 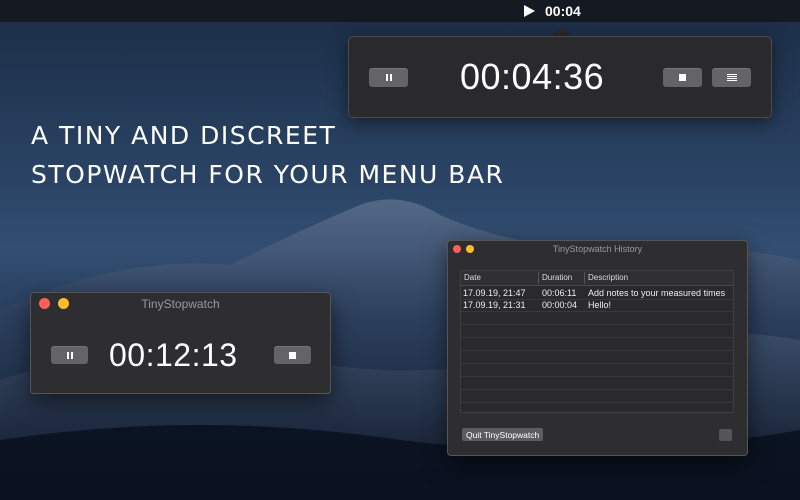 I want to click on window-time: 00:12:13, so click(x=173, y=355).